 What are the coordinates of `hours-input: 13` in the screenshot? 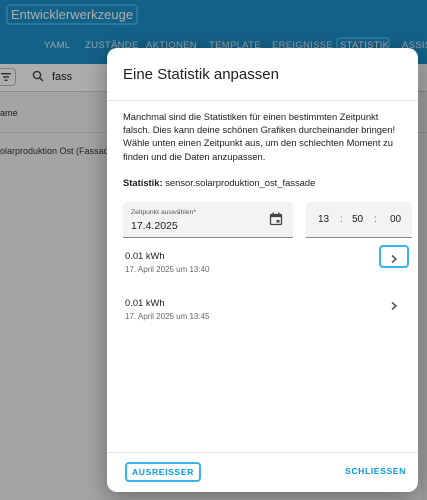 It's located at (323, 219).